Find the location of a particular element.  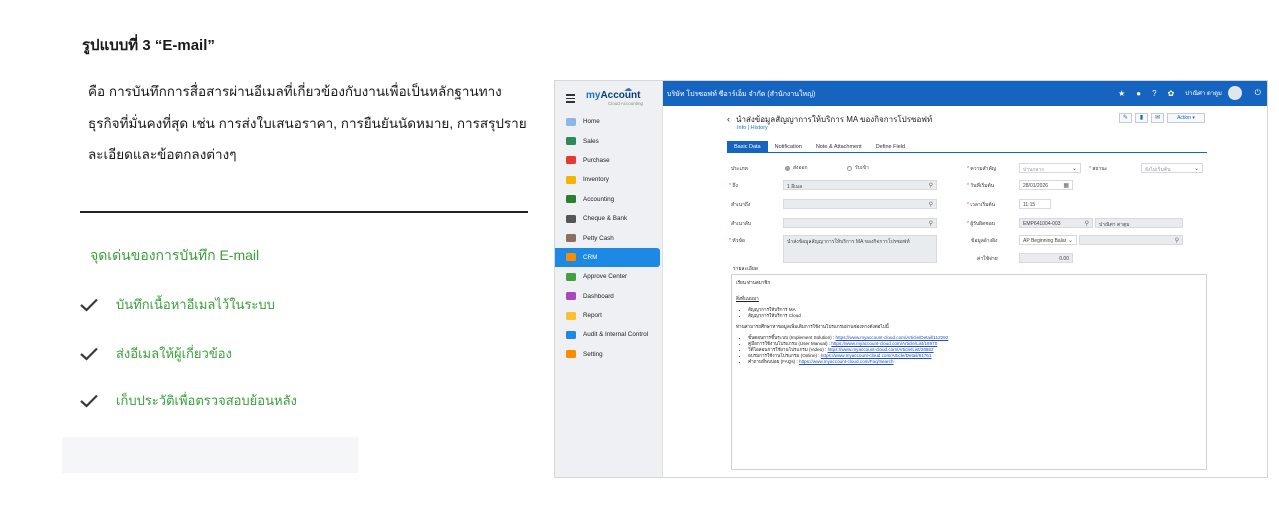

ref-search-field: ⚲ is located at coordinates (1131, 240).